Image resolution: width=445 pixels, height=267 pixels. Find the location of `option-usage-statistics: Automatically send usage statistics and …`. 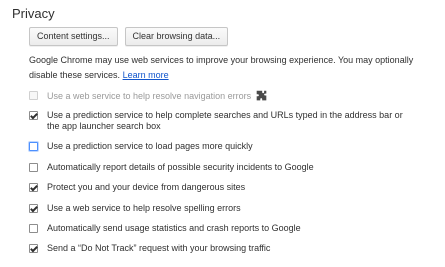

option-usage-statistics: Automatically send usage statistics and … is located at coordinates (223, 228).